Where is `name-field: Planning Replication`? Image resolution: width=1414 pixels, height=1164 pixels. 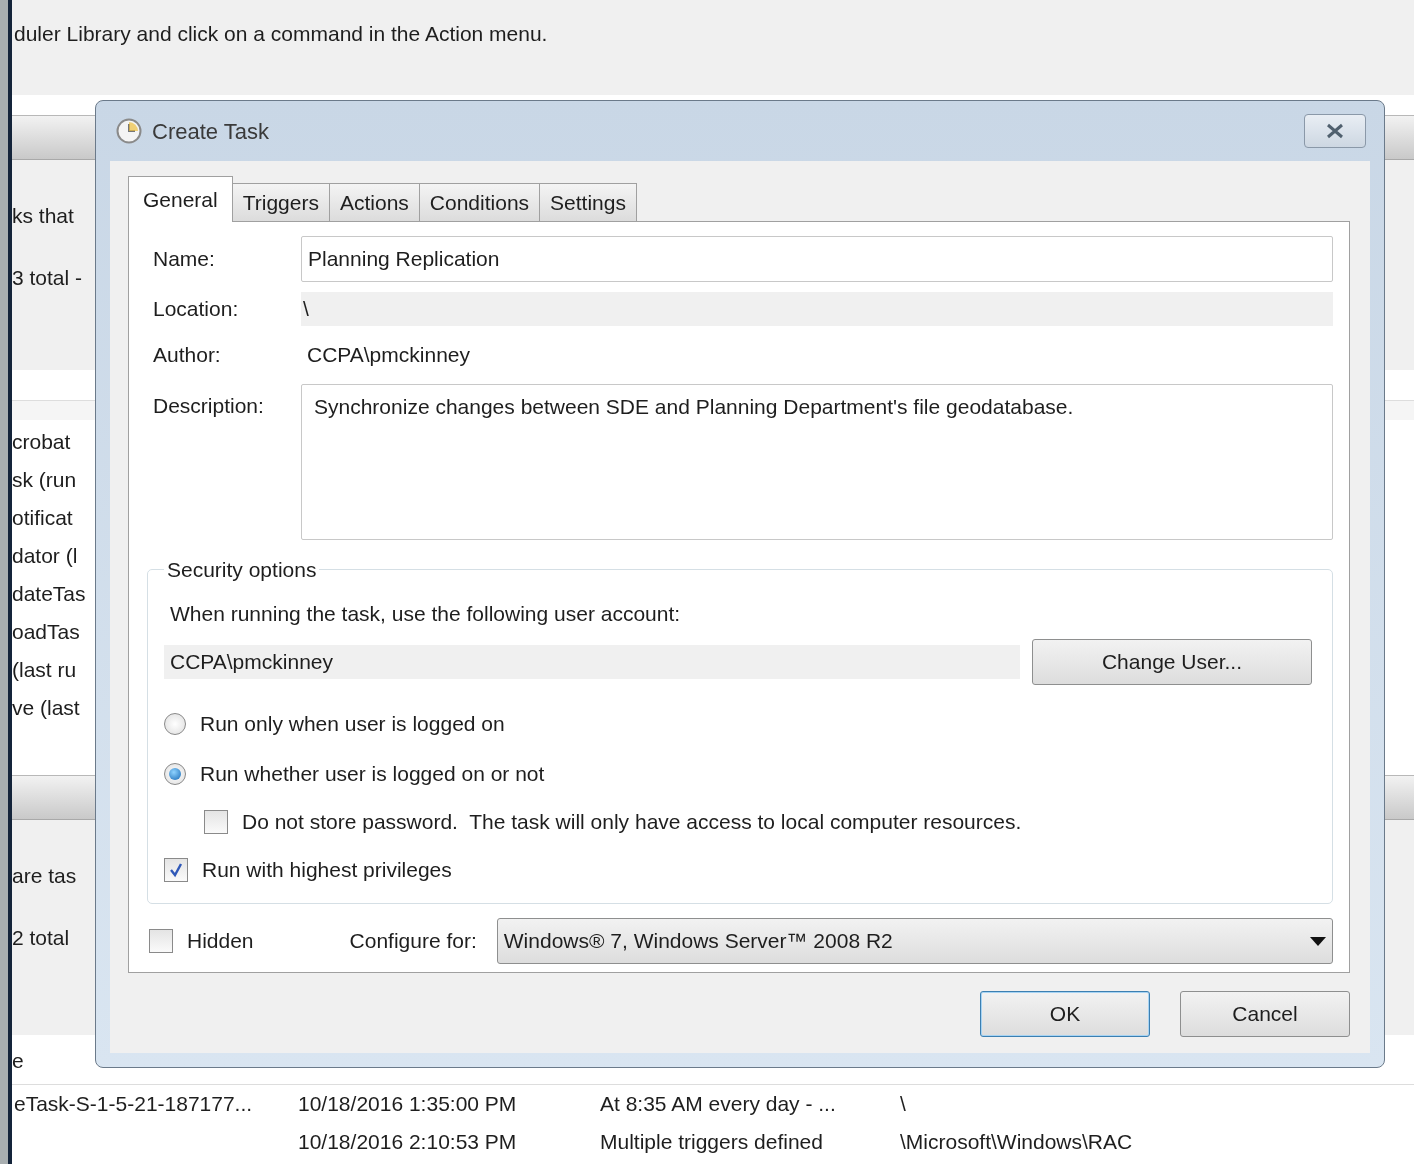
name-field: Planning Replication is located at coordinates (817, 259).